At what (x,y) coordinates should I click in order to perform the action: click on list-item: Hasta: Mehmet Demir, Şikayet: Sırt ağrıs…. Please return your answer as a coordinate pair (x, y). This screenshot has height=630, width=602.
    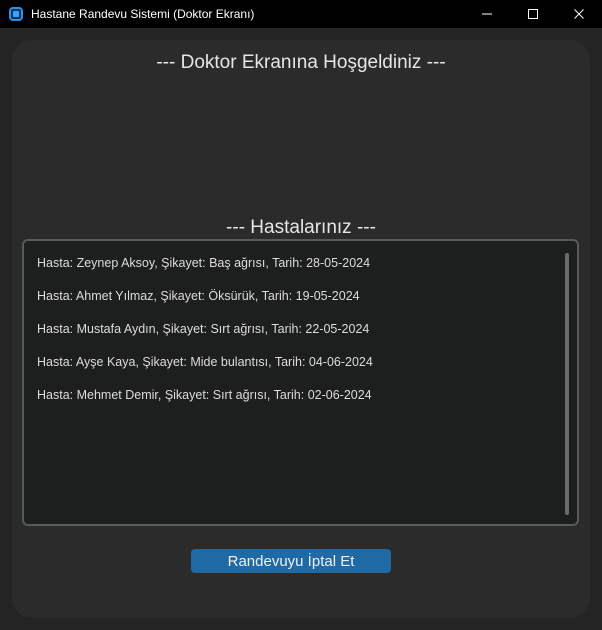
    Looking at the image, I should click on (205, 403).